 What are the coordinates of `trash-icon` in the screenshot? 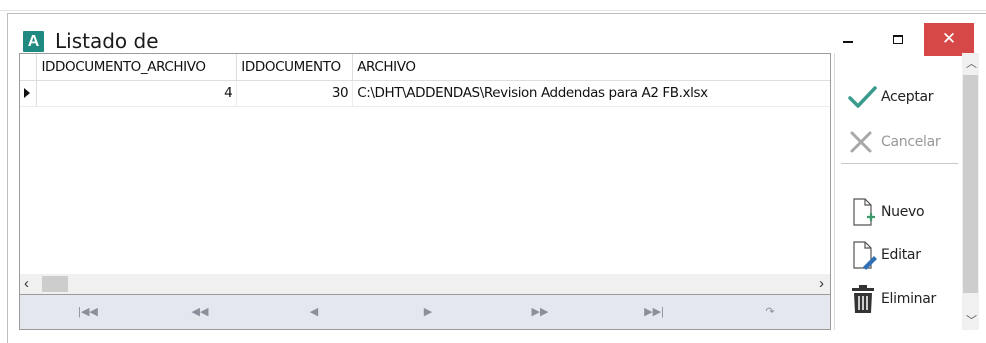 It's located at (863, 299).